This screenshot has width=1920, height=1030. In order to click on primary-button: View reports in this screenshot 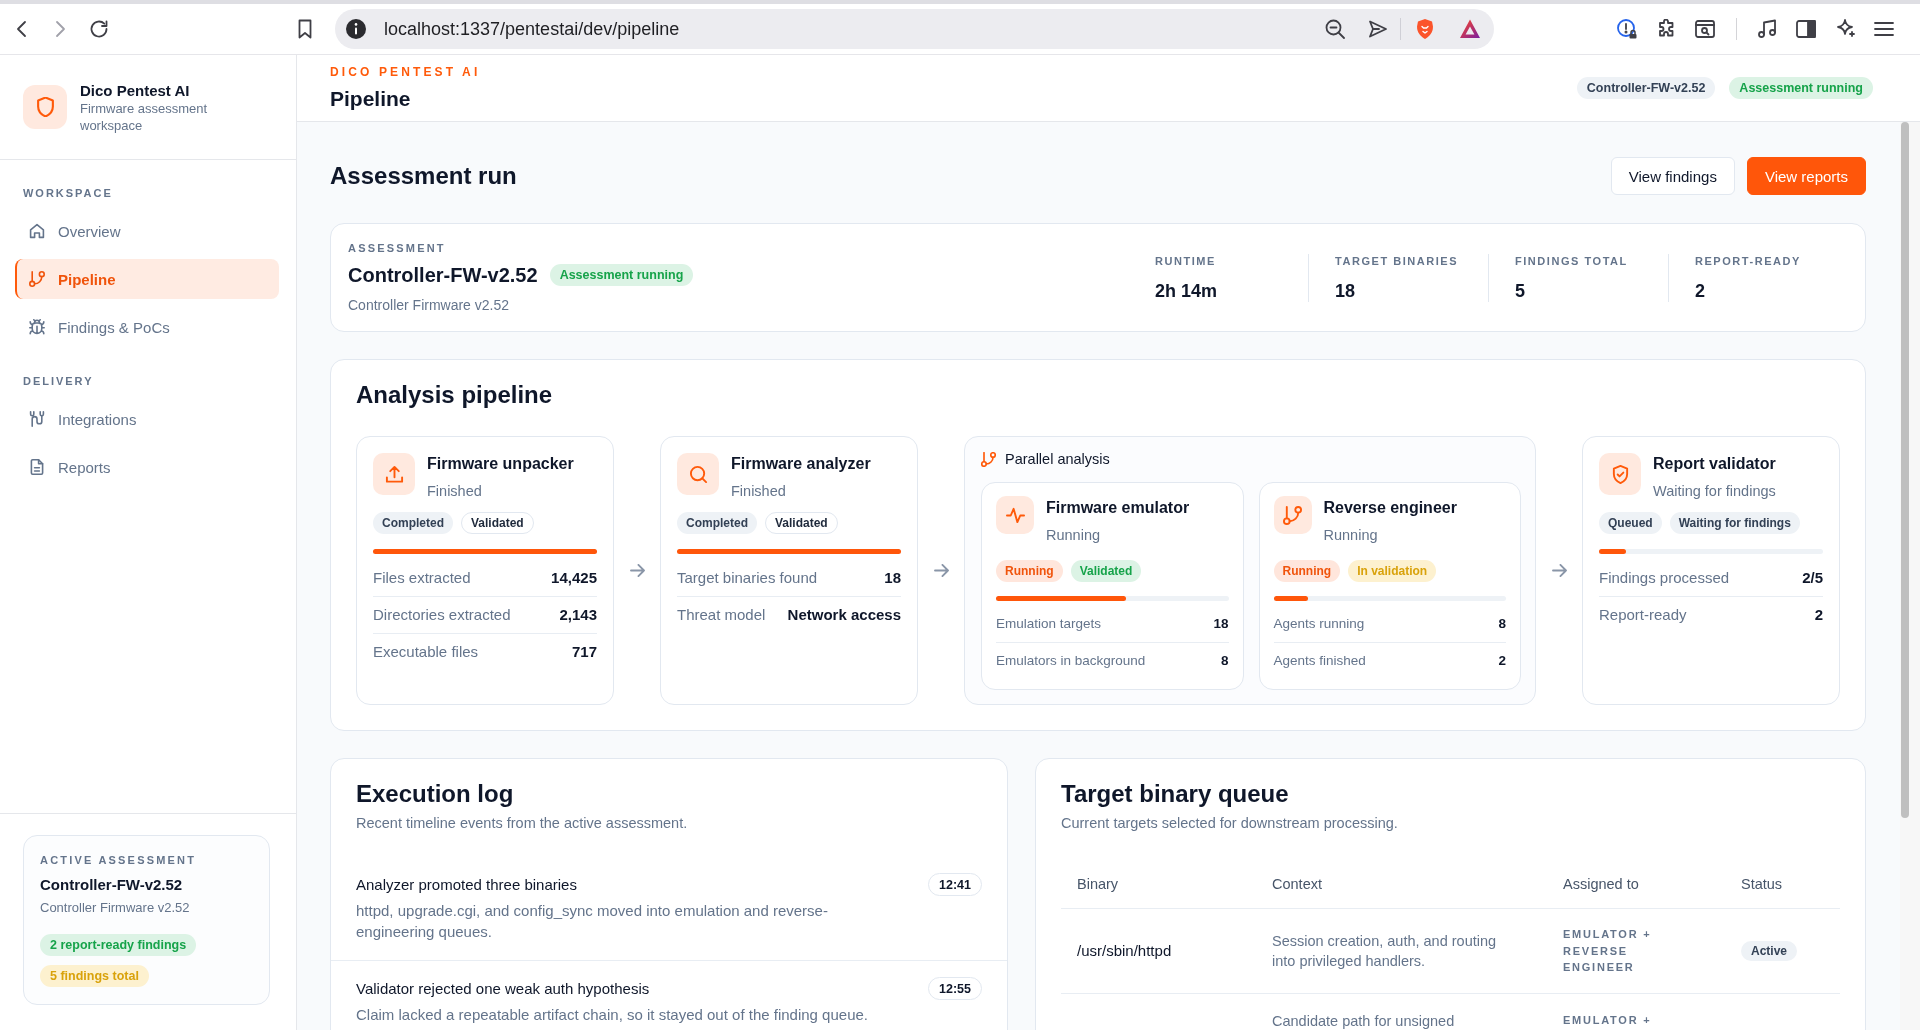, I will do `click(1806, 176)`.